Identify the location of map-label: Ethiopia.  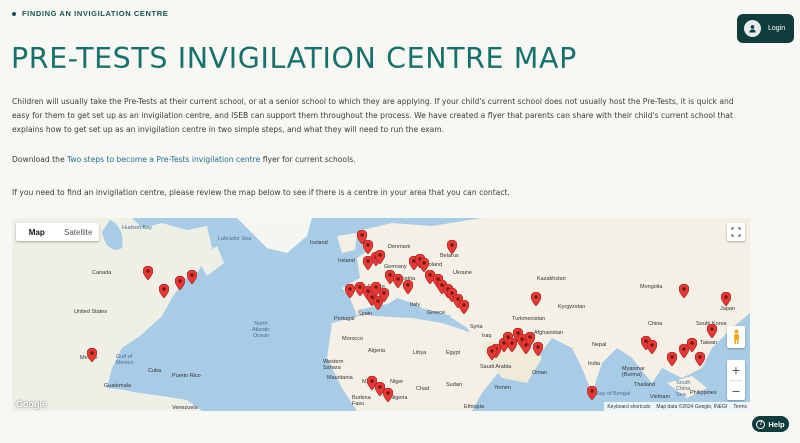
(474, 407).